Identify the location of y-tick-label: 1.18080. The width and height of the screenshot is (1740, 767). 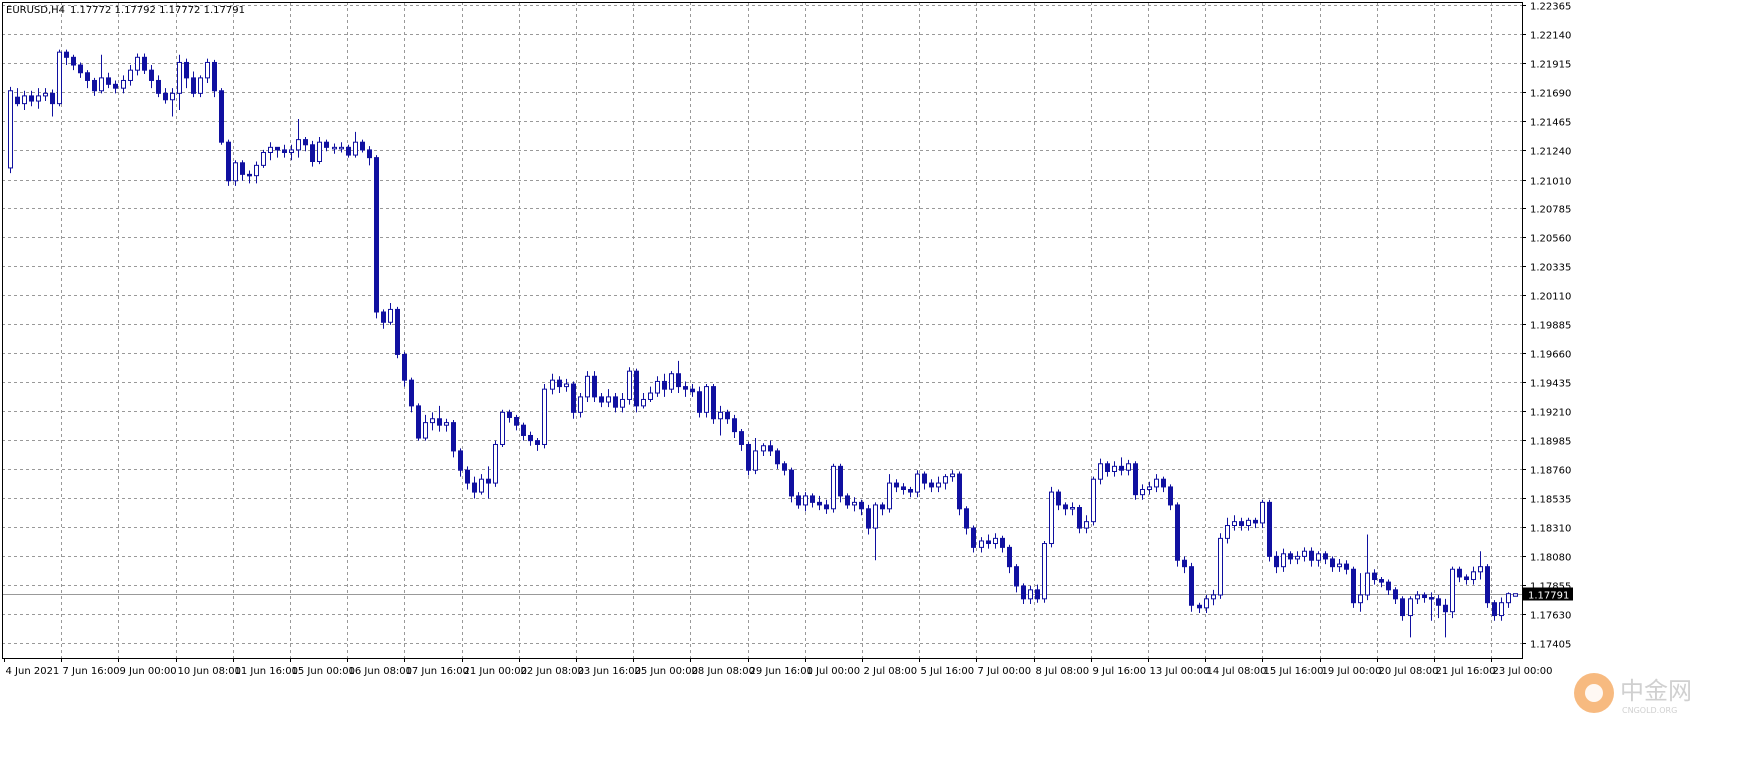
(1550, 558).